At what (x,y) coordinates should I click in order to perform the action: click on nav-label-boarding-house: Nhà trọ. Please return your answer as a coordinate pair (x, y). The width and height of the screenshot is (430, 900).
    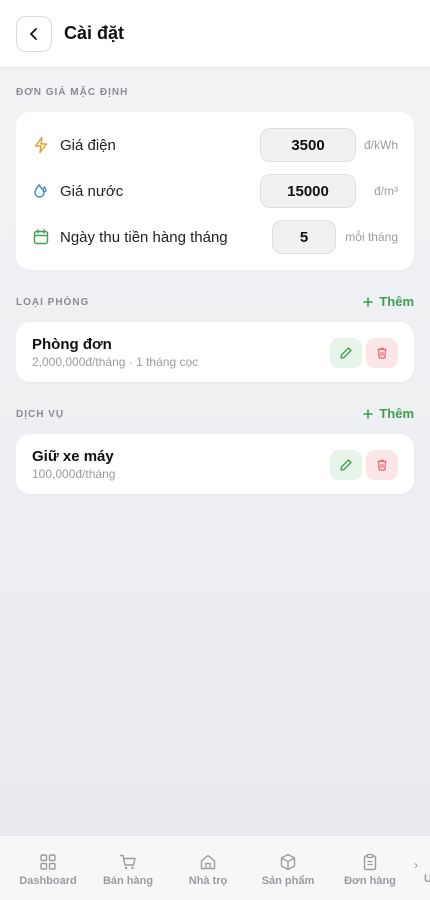
    Looking at the image, I should click on (208, 881).